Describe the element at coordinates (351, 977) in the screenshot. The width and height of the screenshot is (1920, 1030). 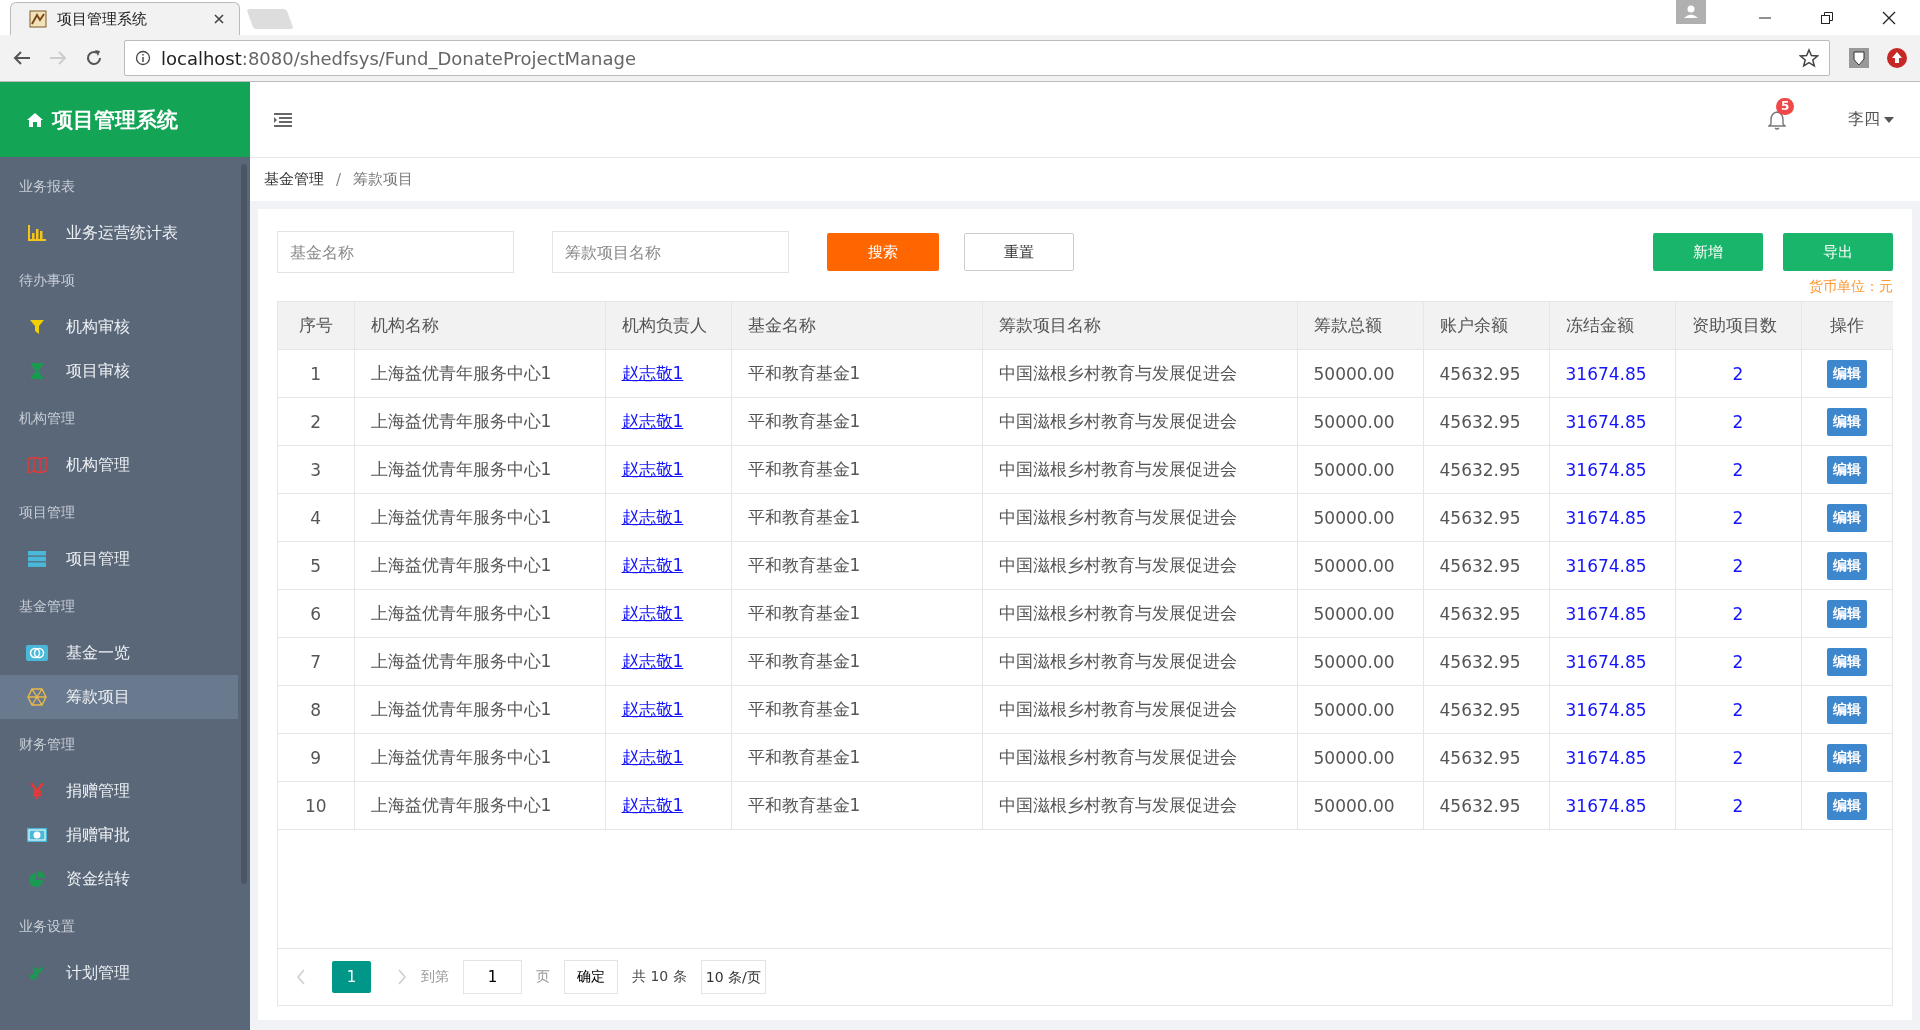
I see `page-button: 1` at that location.